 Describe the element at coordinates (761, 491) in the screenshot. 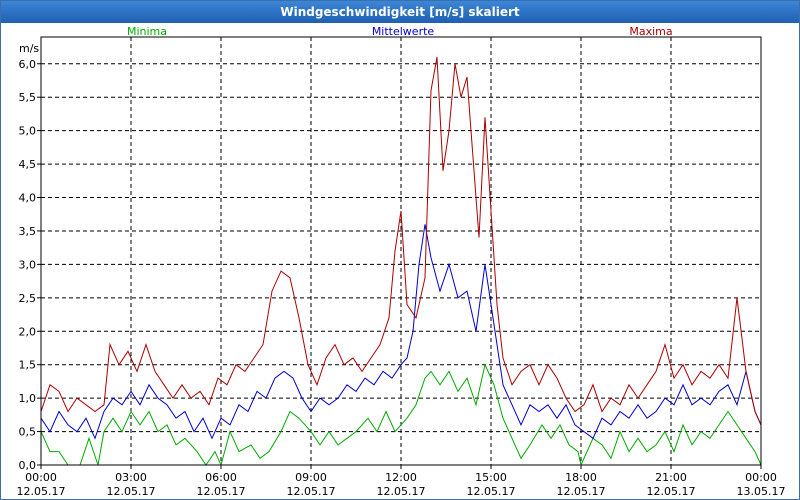

I see `x-tick-date: 13.05.17` at that location.